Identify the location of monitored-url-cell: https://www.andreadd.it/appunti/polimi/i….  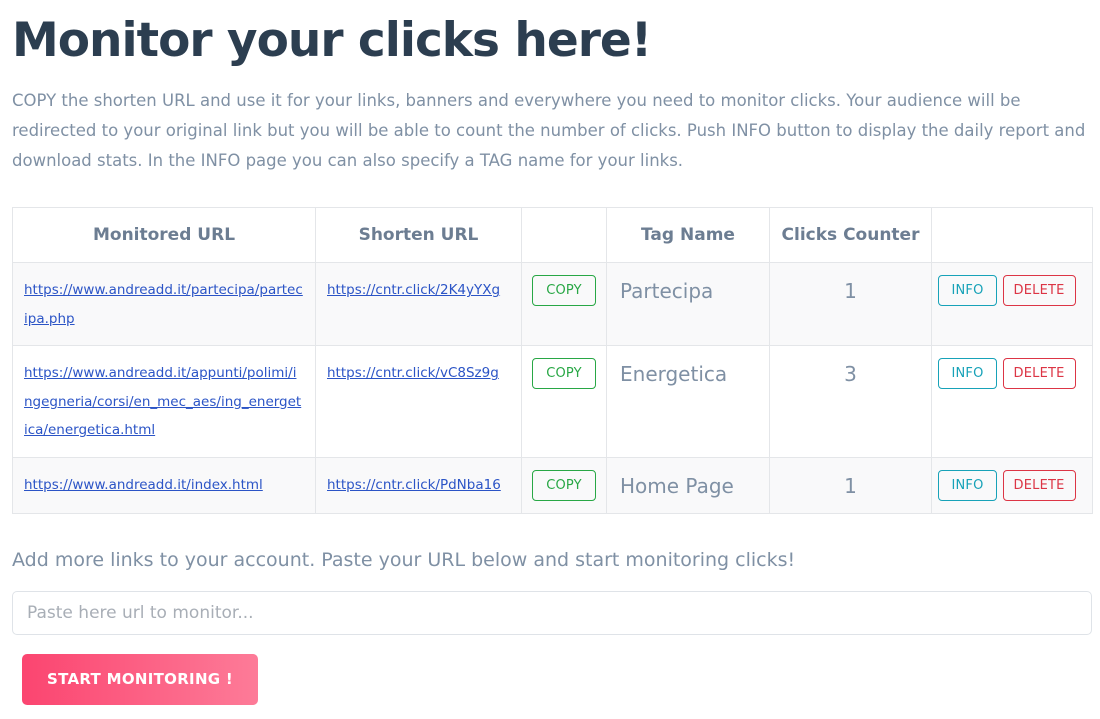
(164, 401).